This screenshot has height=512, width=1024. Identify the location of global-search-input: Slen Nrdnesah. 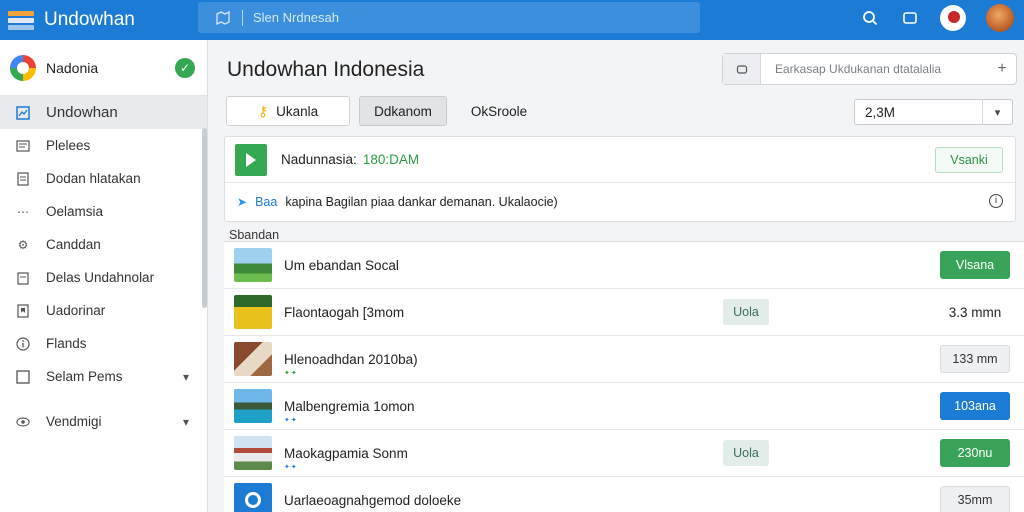
(449, 17).